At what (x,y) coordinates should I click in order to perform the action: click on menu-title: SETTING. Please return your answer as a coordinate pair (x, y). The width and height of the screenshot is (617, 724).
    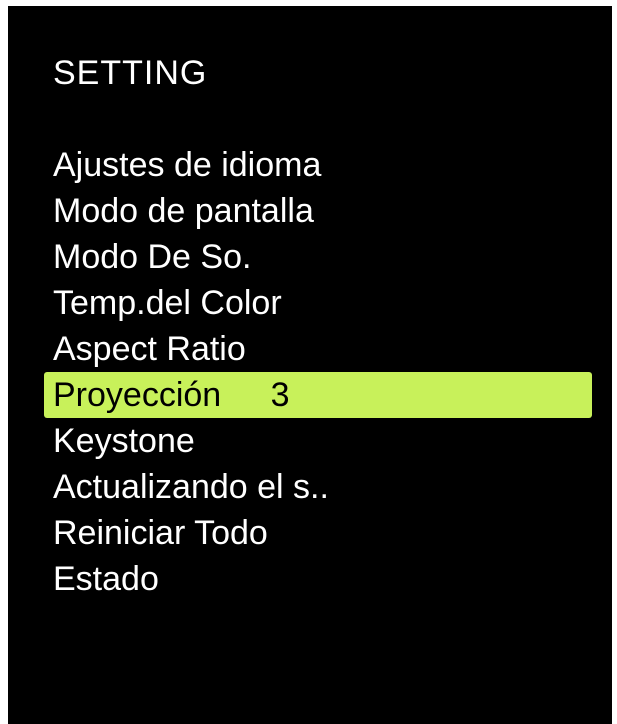
    Looking at the image, I should click on (130, 73).